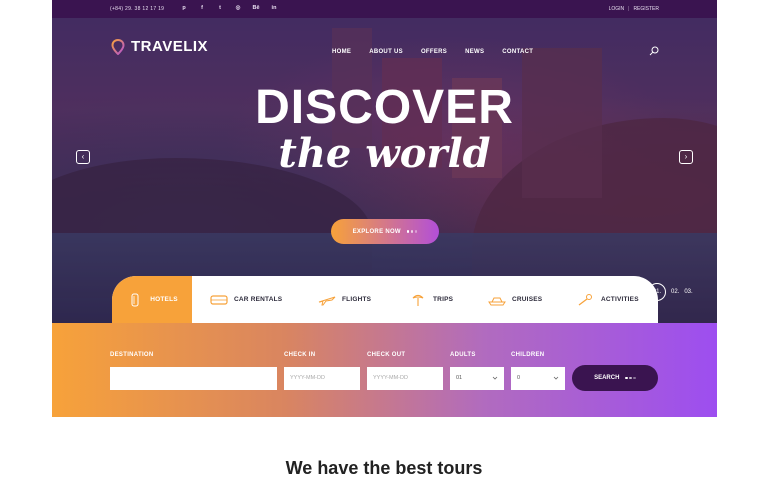 This screenshot has height=480, width=768. What do you see at coordinates (170, 46) in the screenshot?
I see `logo-text: TRAVELIX` at bounding box center [170, 46].